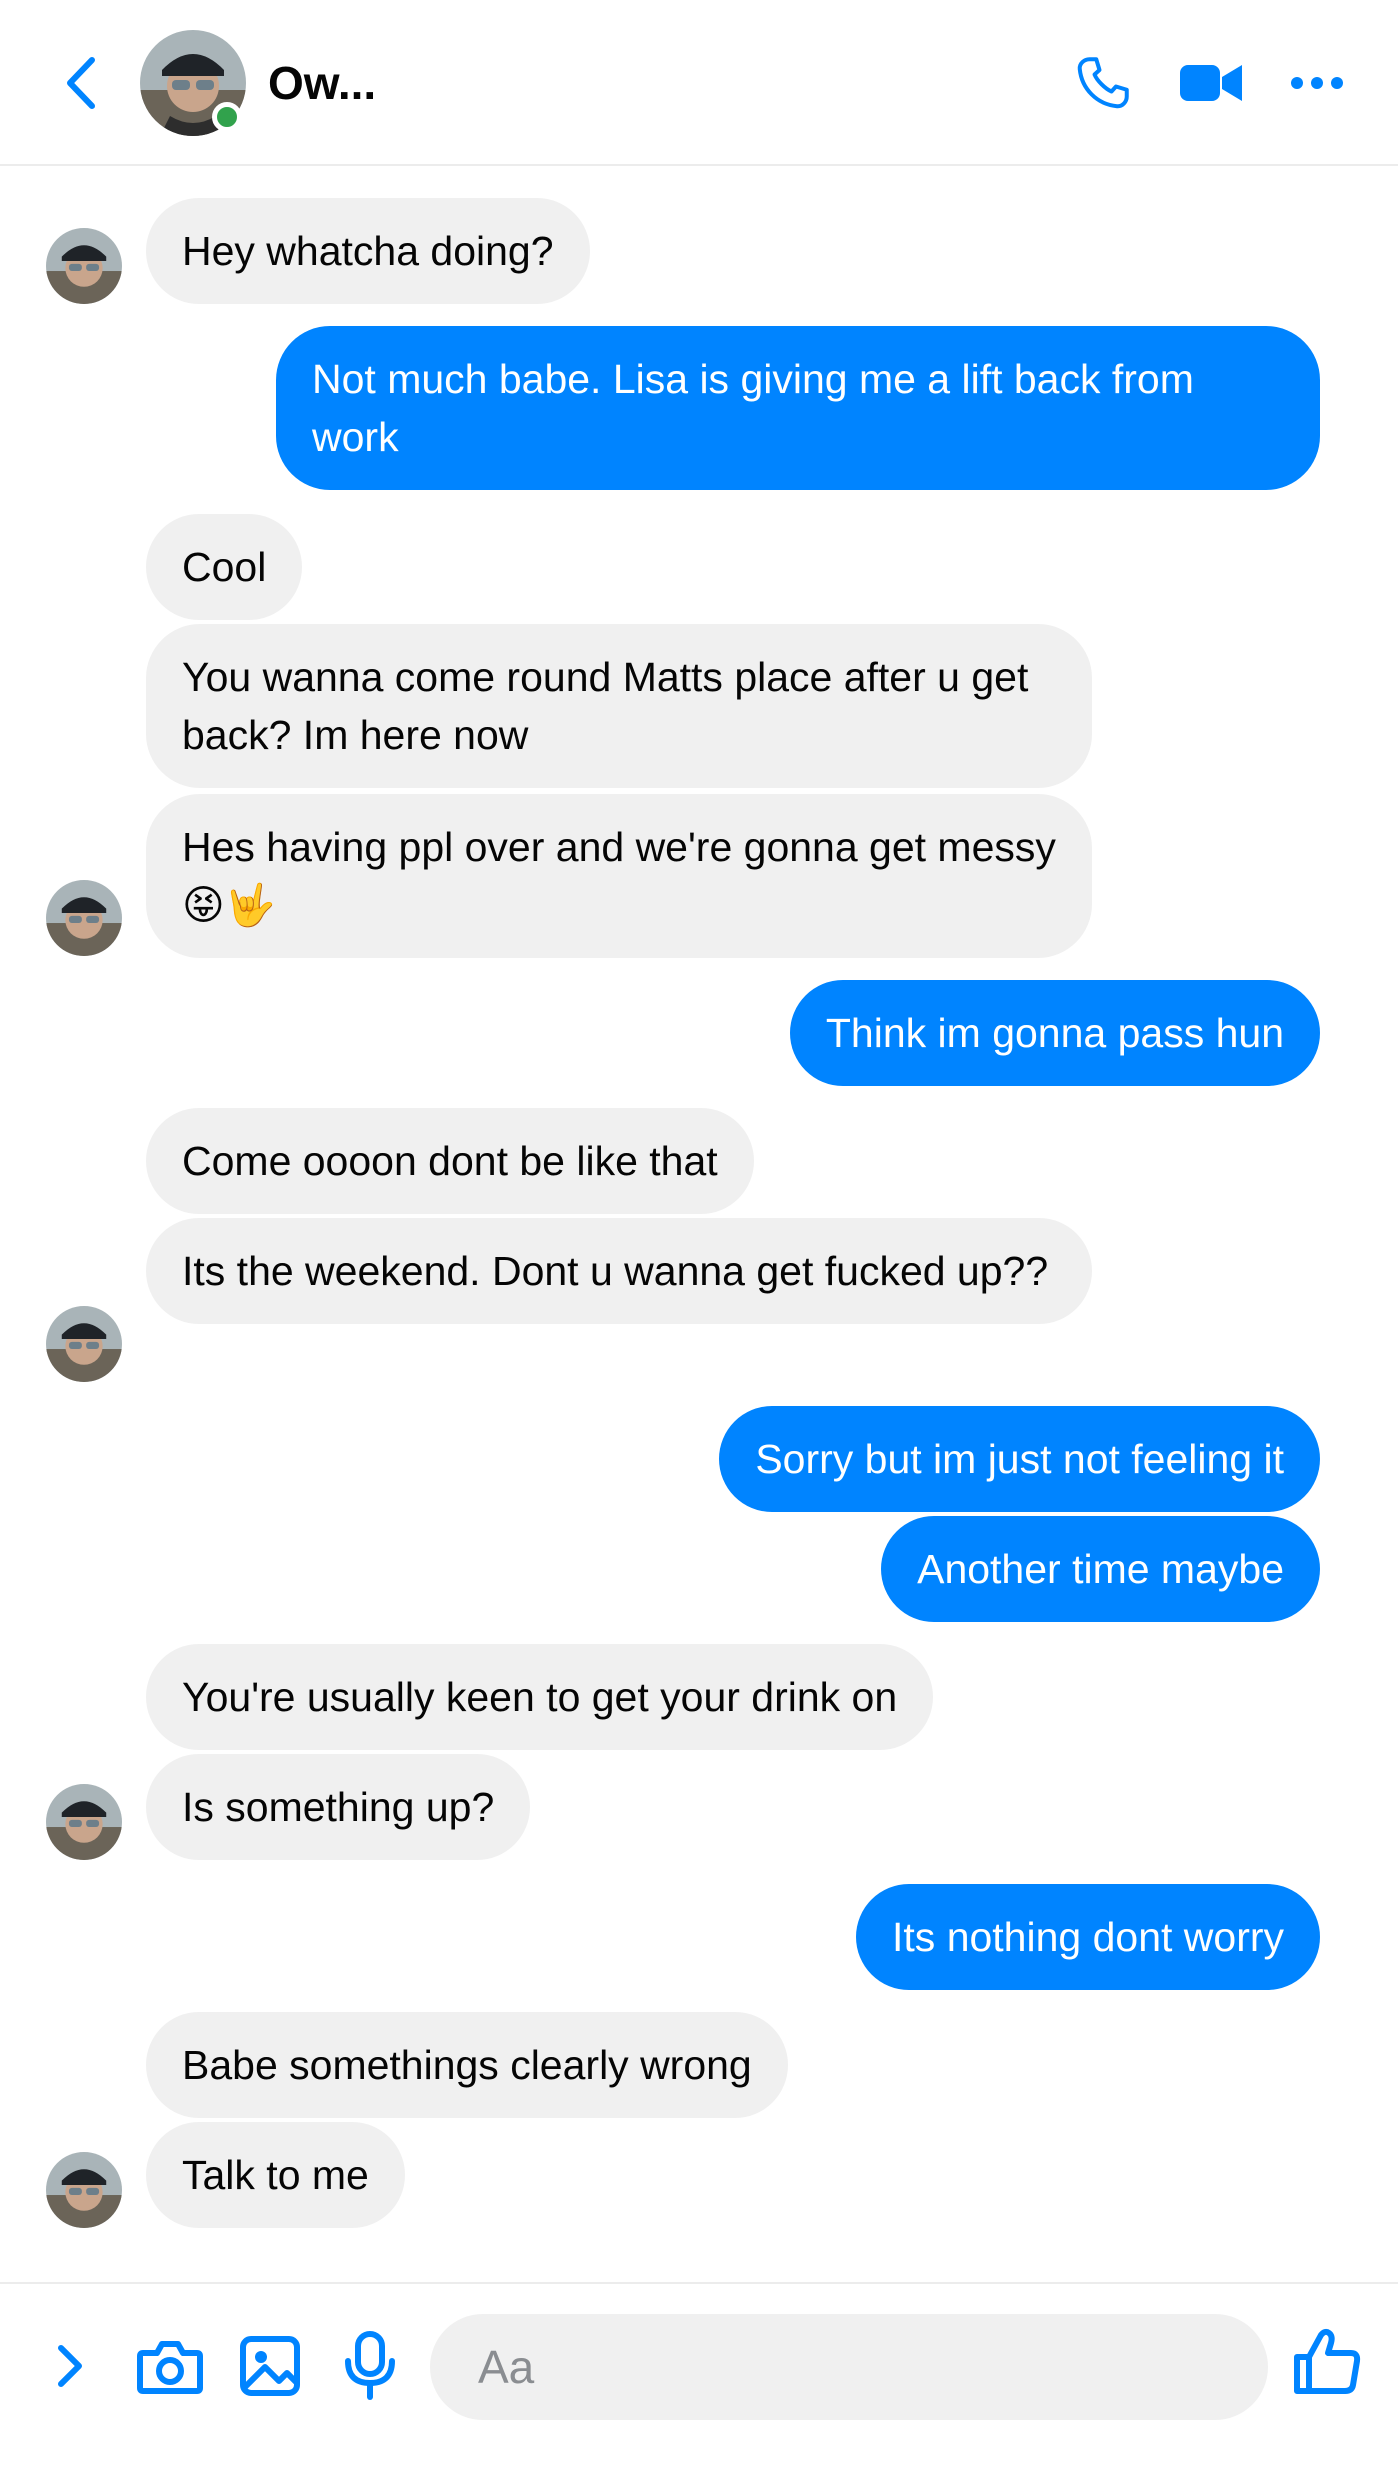 The width and height of the screenshot is (1398, 2486). I want to click on message-composer, so click(699, 2384).